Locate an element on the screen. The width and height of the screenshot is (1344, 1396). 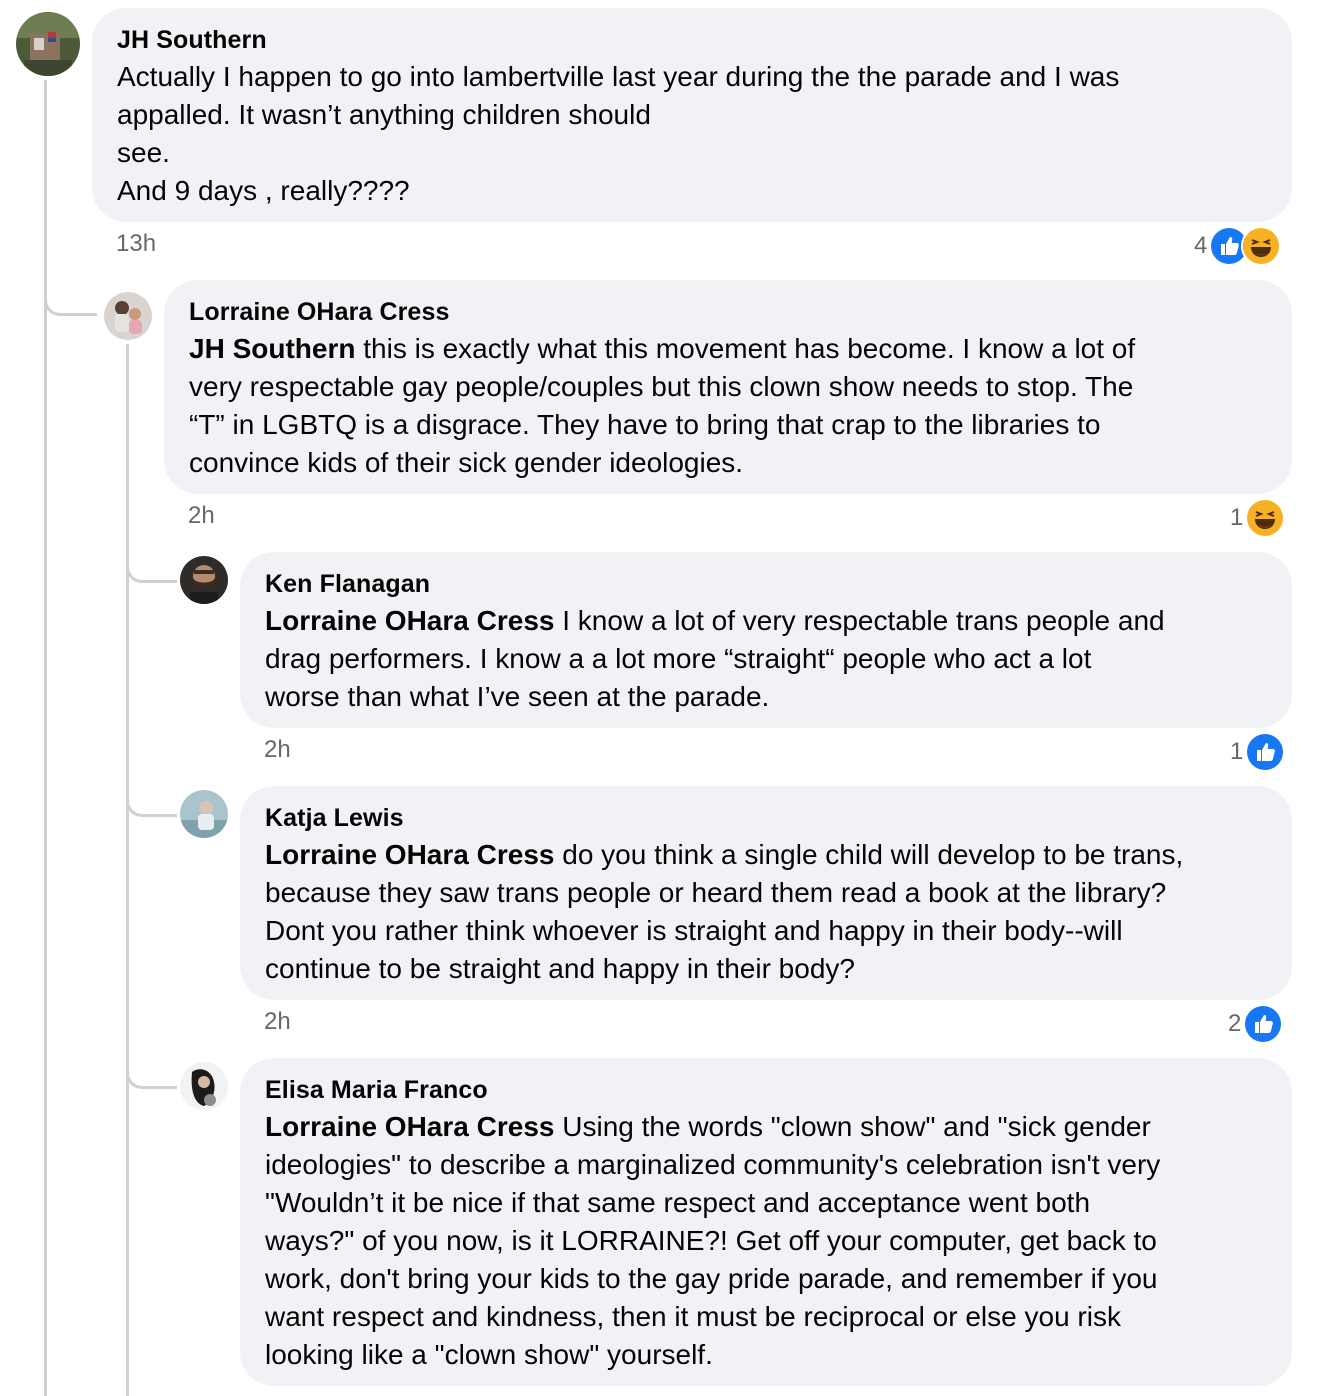
thread-line-replies is located at coordinates (127, 870).